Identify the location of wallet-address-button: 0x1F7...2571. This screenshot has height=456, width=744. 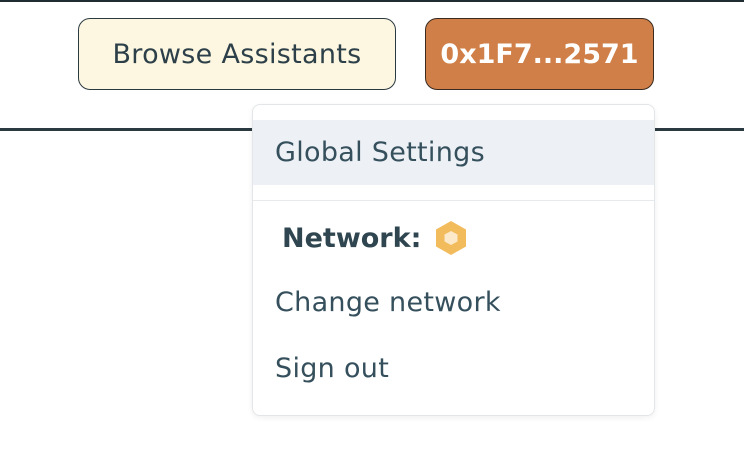
(539, 54).